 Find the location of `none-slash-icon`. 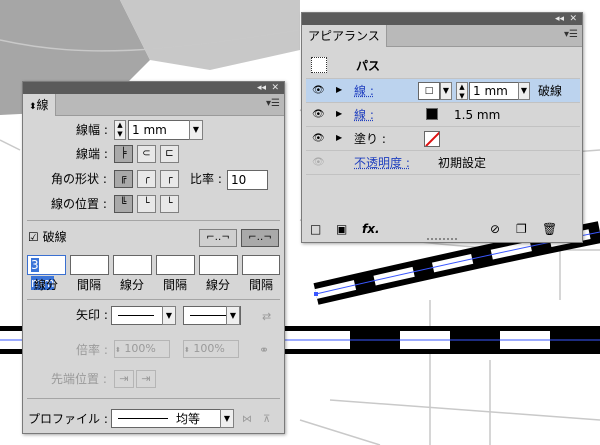

none-slash-icon is located at coordinates (432, 139).